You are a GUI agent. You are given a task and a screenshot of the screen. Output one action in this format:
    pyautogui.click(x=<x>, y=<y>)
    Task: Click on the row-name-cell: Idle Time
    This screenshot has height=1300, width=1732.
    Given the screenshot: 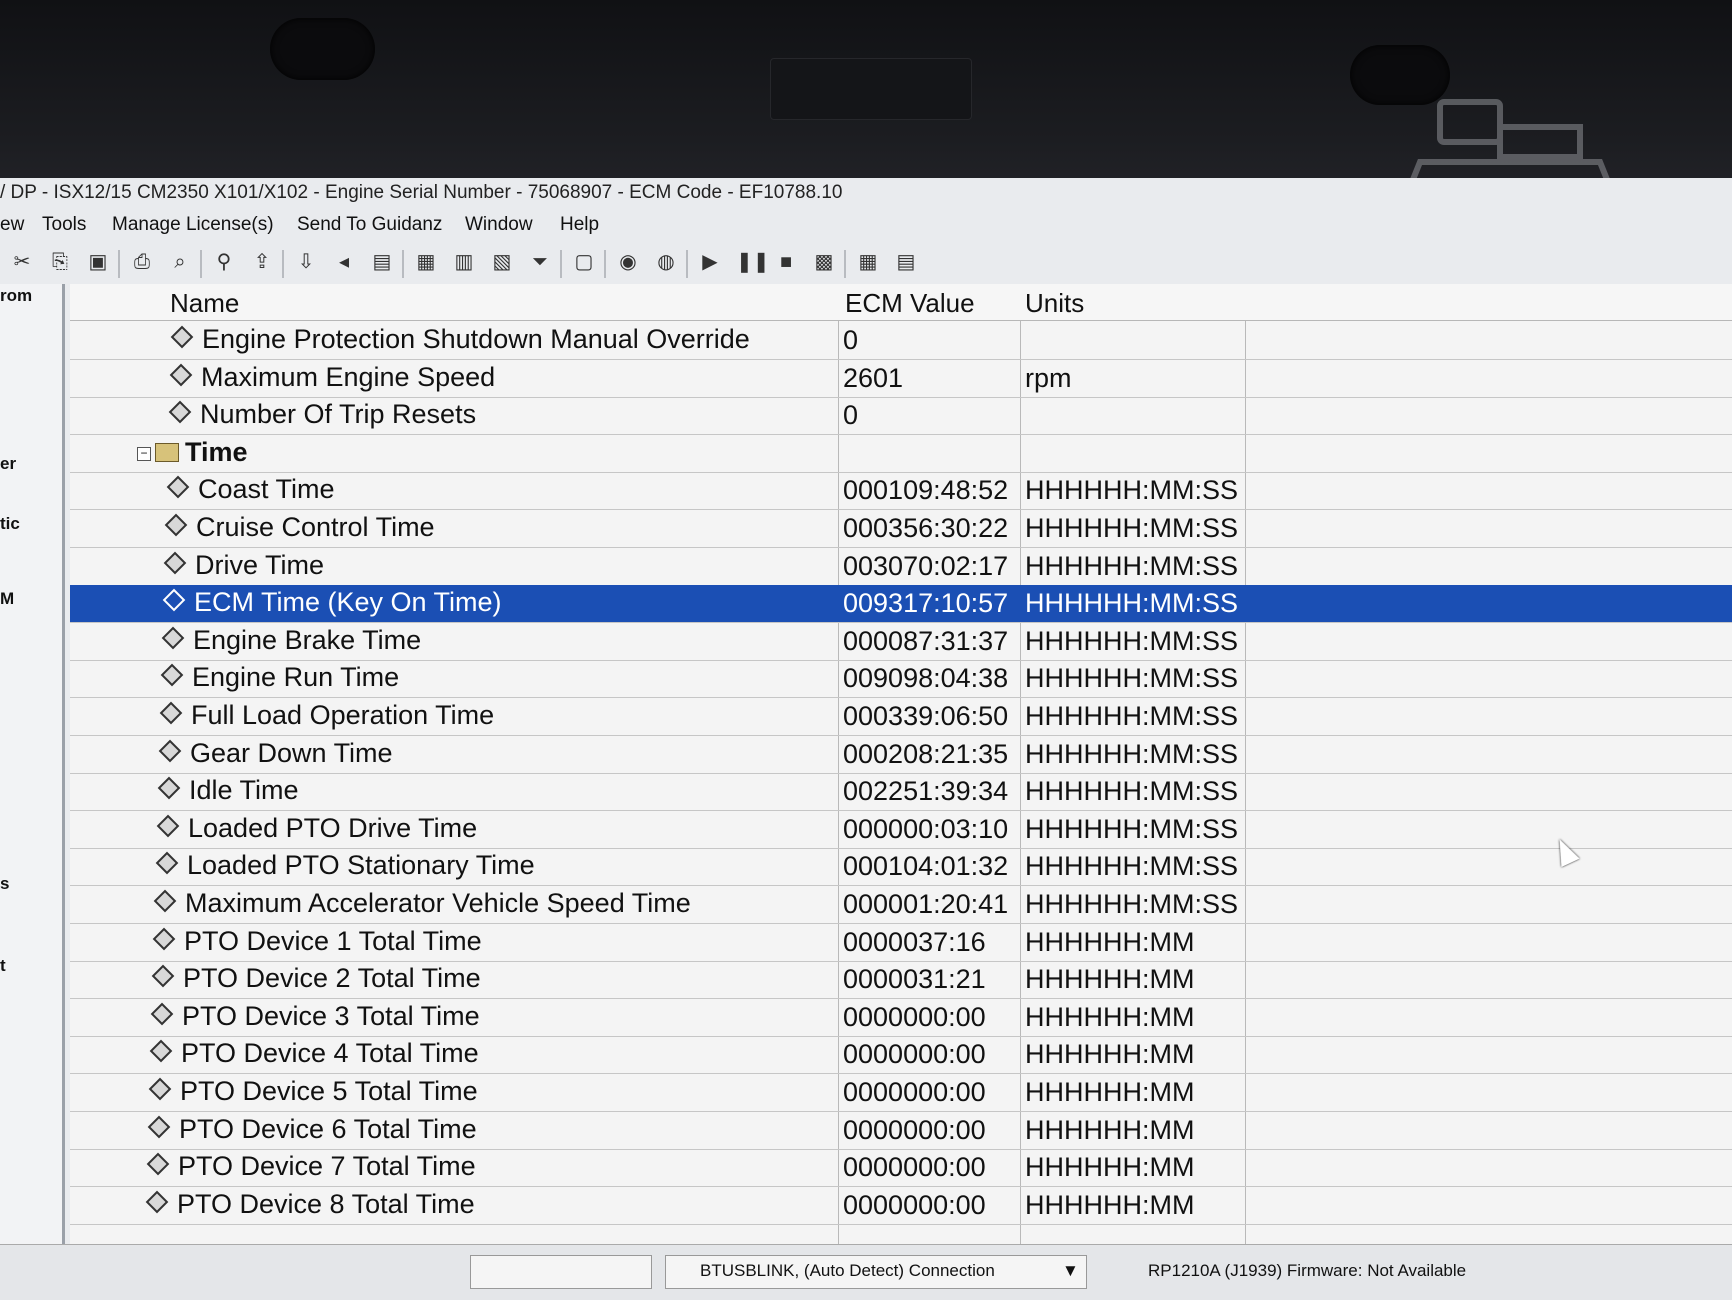 What is the action you would take?
    pyautogui.click(x=228, y=790)
    